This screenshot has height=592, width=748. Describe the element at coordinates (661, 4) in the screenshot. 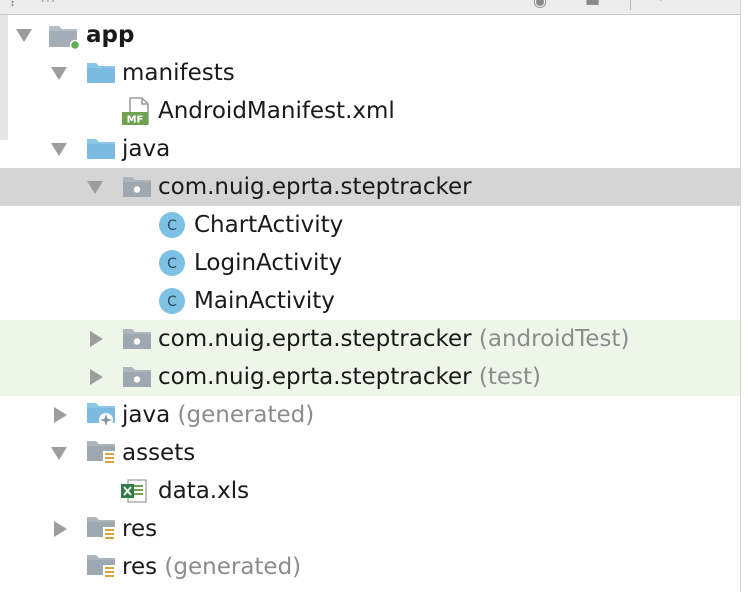

I see `hide-icon: ╵` at that location.